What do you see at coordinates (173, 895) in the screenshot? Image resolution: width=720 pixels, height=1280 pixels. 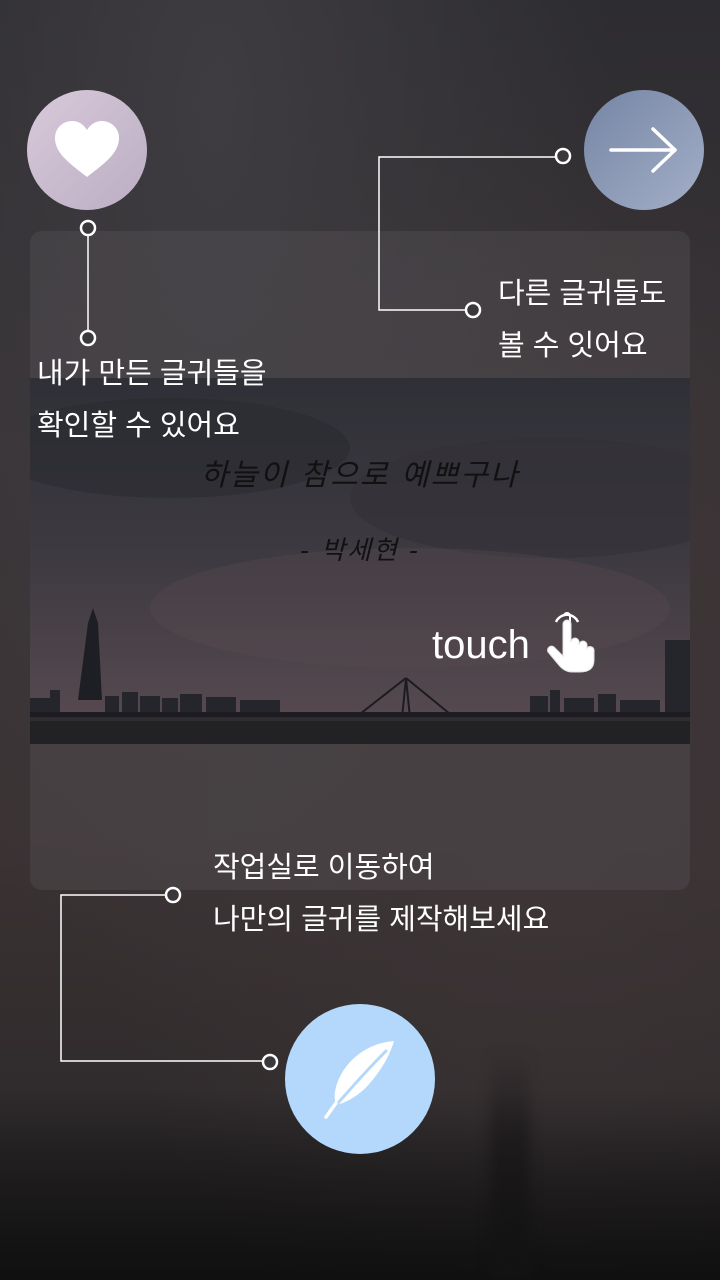 I see `pen-callout-dot` at bounding box center [173, 895].